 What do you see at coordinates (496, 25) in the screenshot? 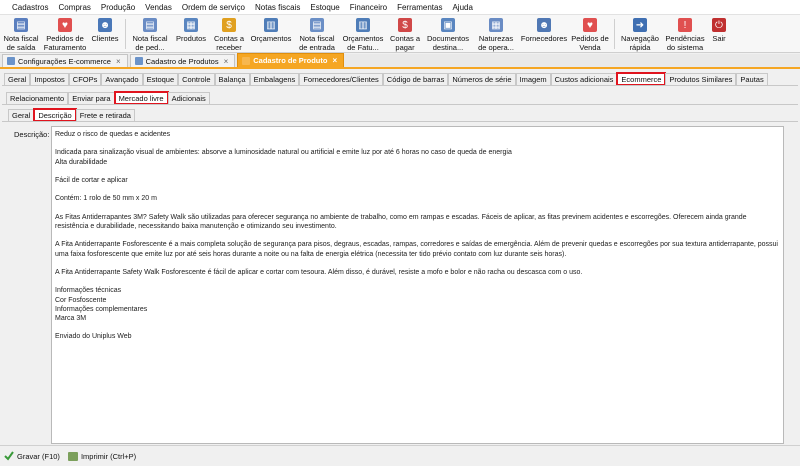
I see `operations-icon: ▦` at bounding box center [496, 25].